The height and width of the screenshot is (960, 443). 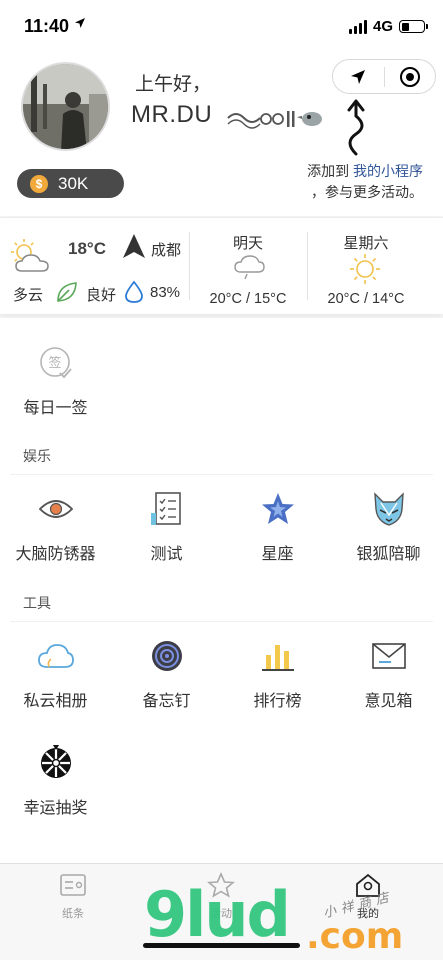 What do you see at coordinates (388, 509) in the screenshot?
I see `fox-icon` at bounding box center [388, 509].